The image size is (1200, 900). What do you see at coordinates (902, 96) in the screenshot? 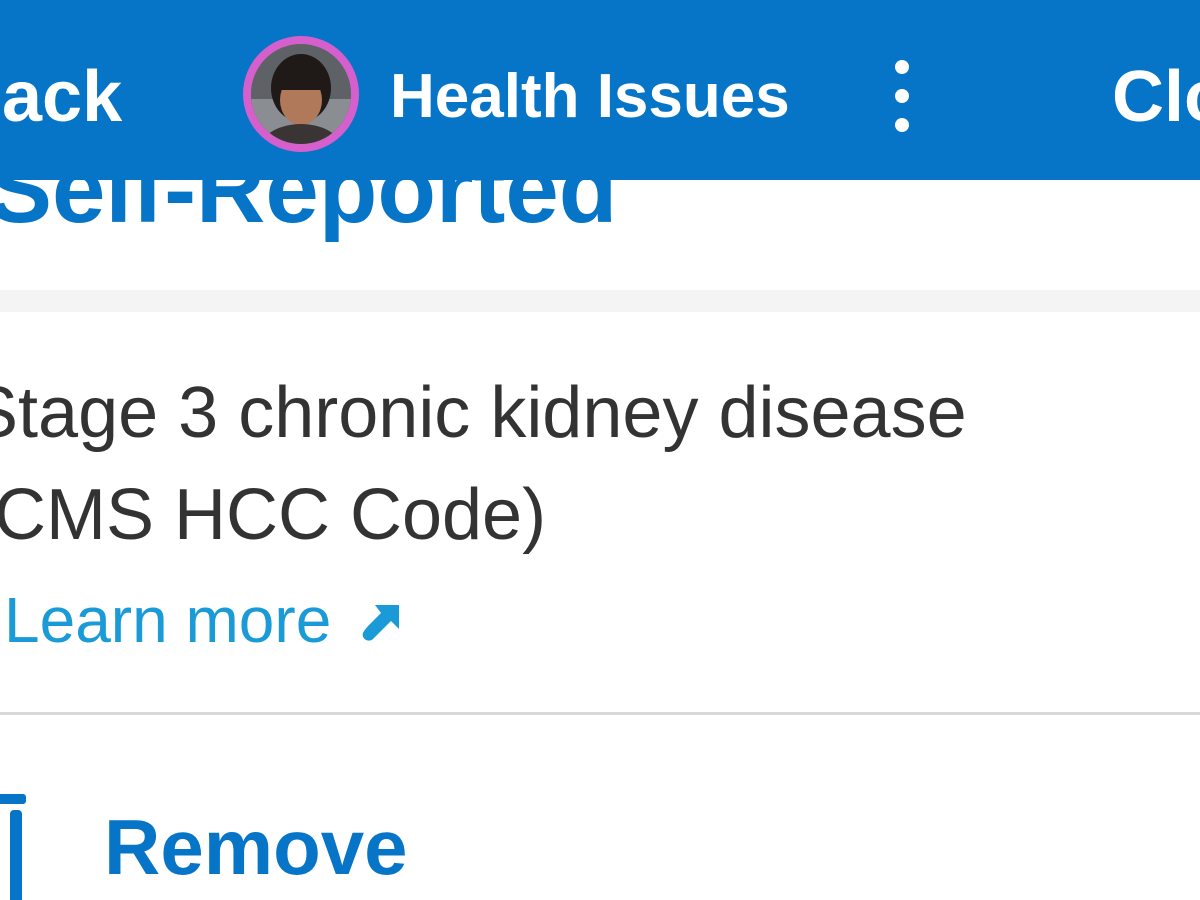
I see `more-vertical-icon` at bounding box center [902, 96].